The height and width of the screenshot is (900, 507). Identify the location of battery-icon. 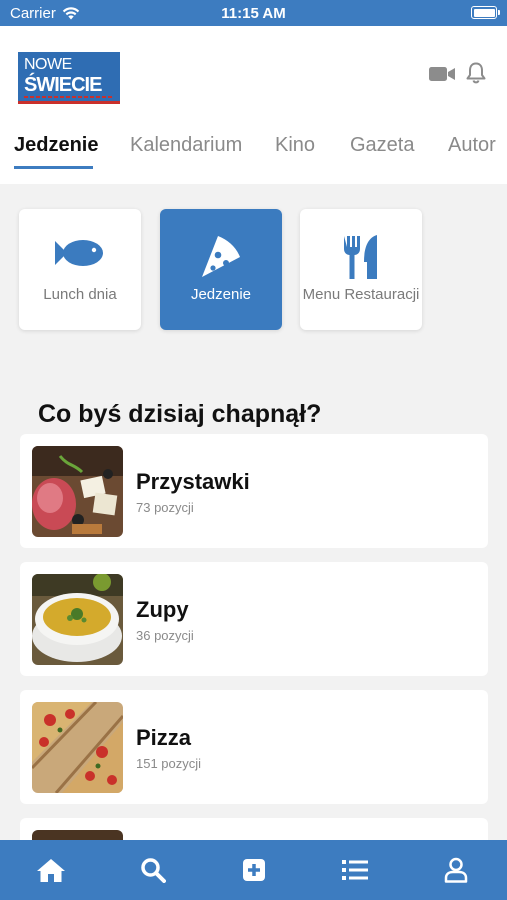
(485, 12).